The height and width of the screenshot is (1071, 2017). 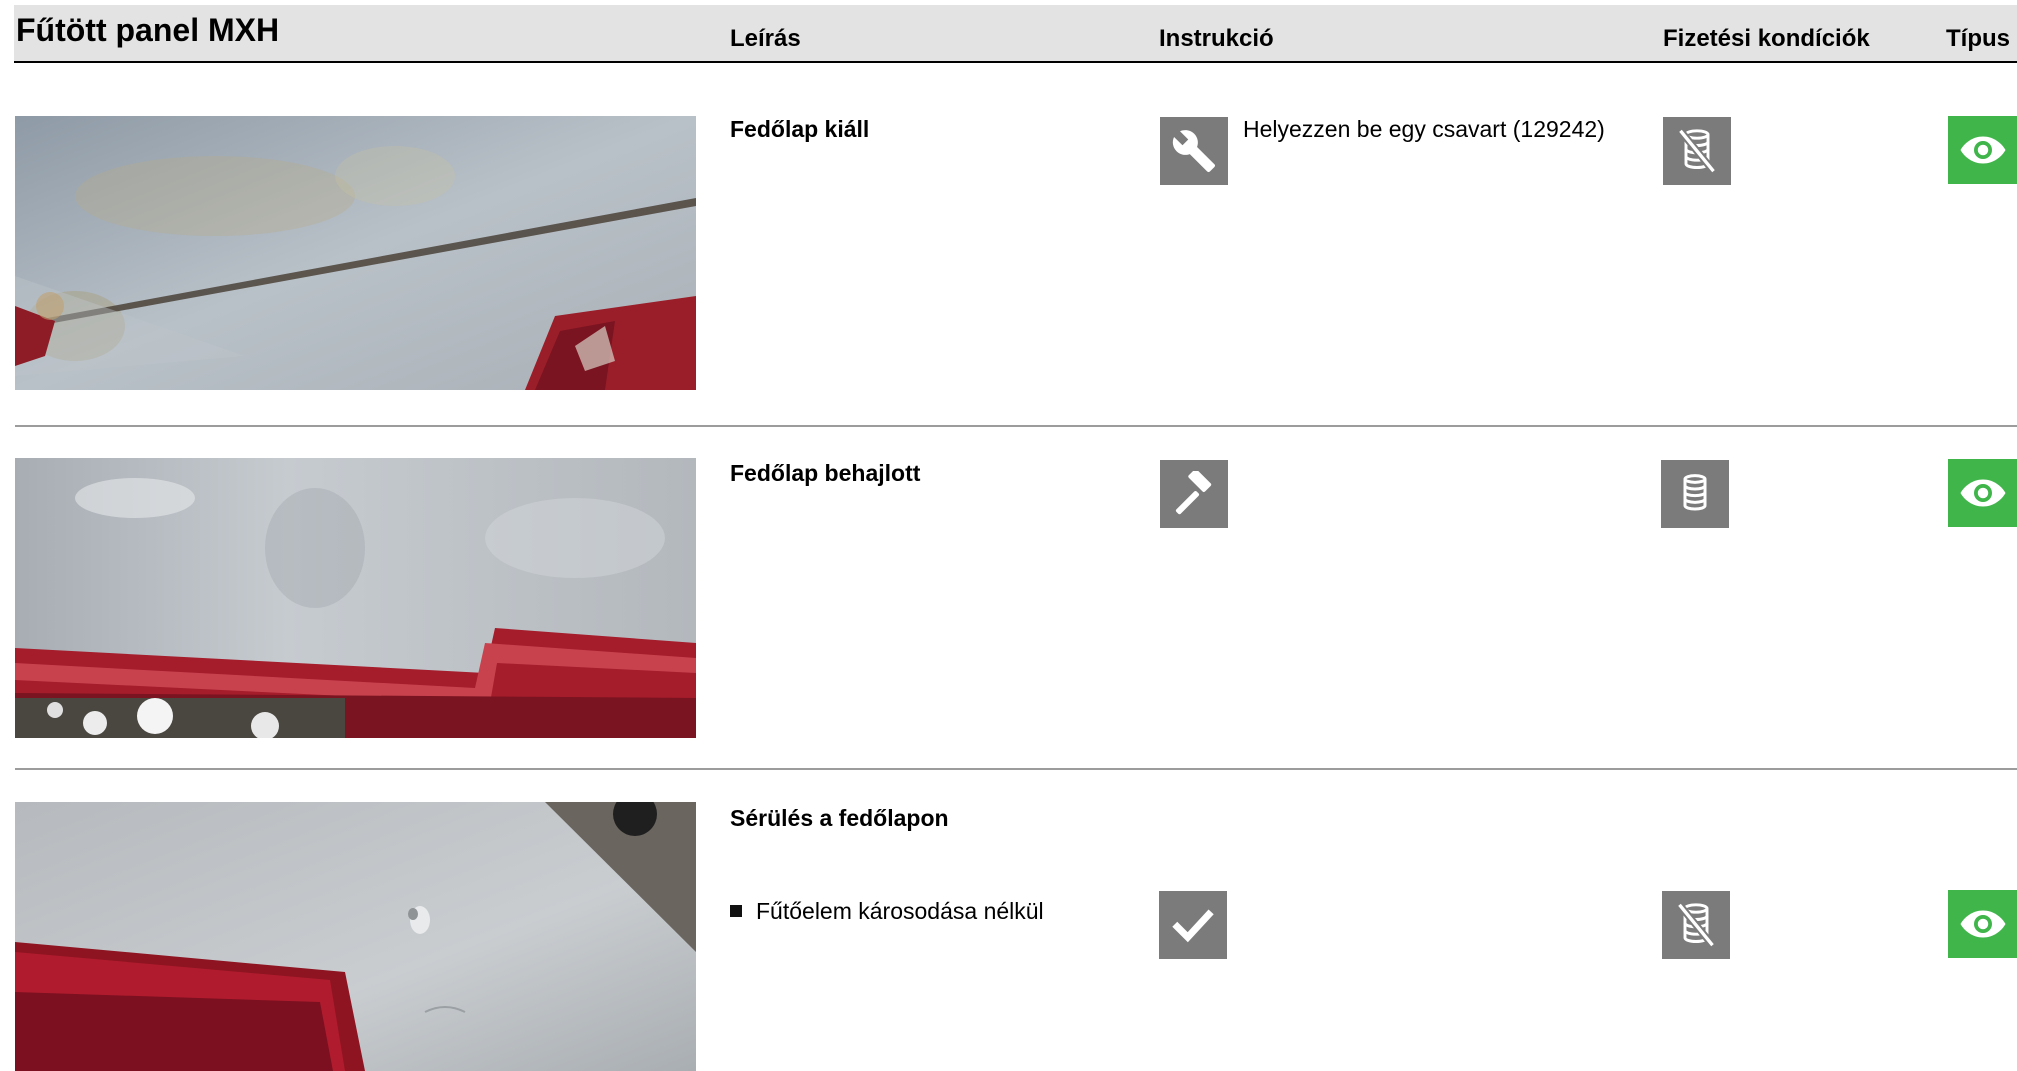 I want to click on column-header-description: Leírás, so click(x=765, y=38).